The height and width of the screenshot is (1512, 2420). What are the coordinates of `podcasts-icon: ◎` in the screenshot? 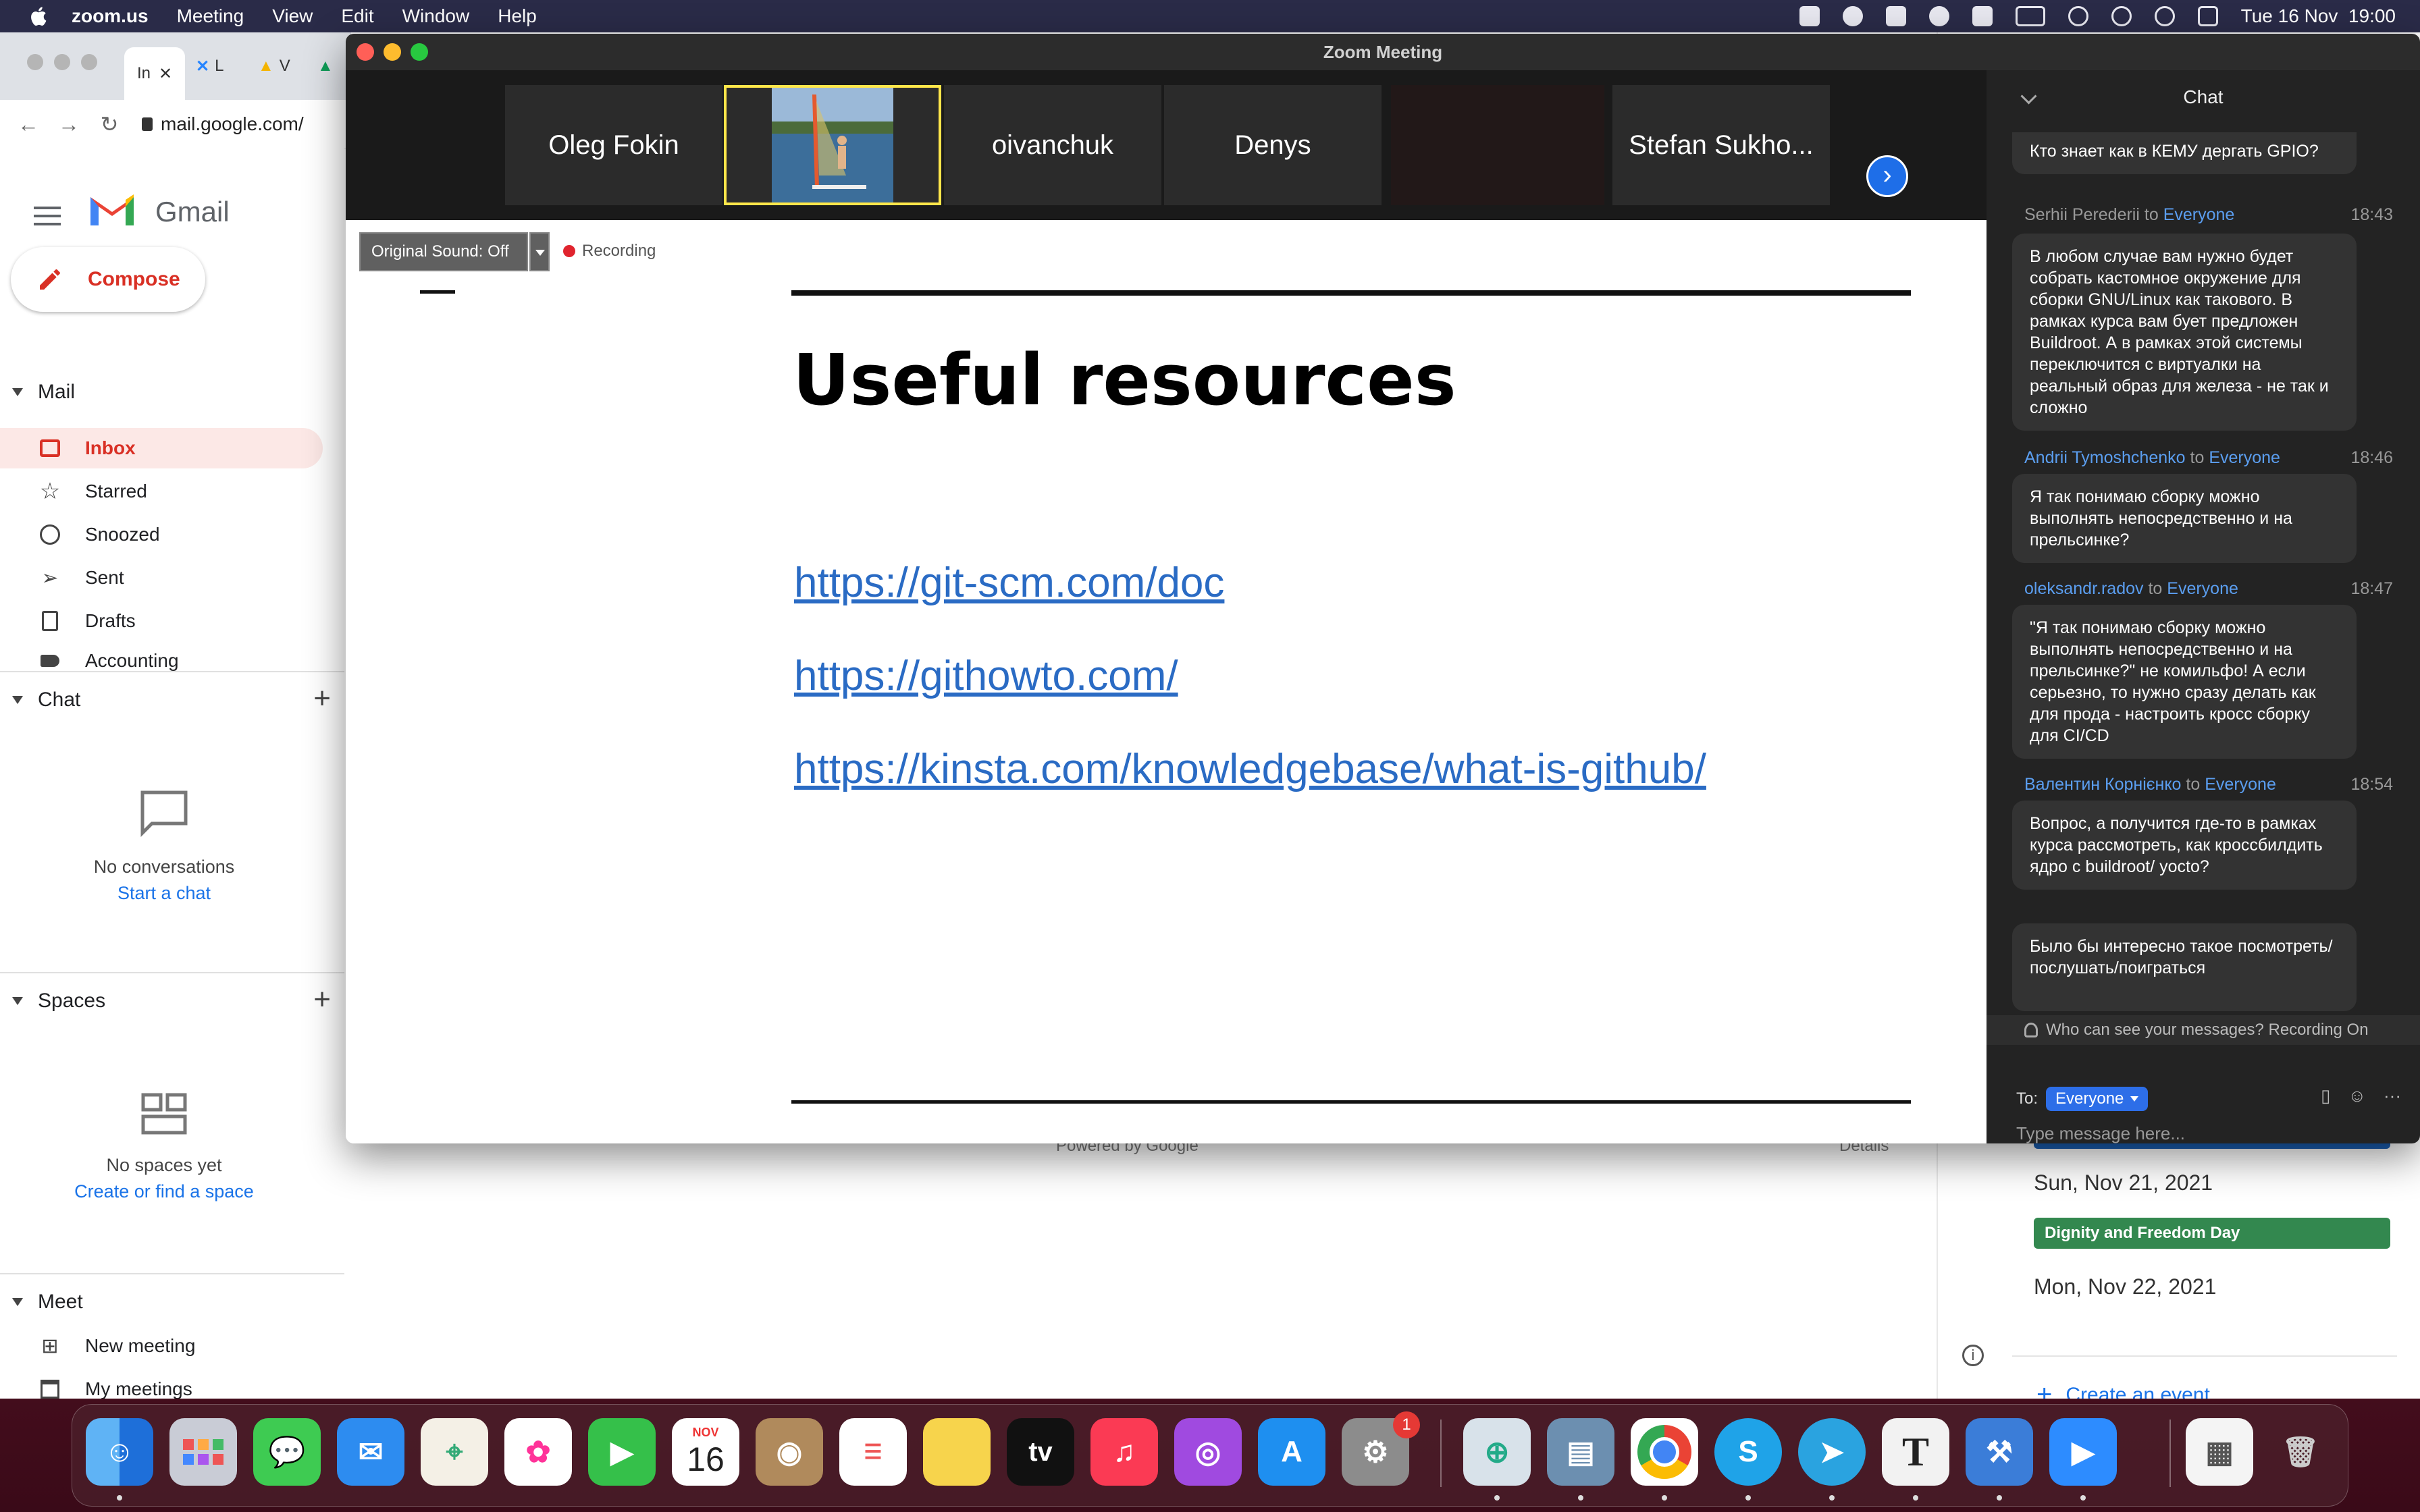 It's located at (1208, 1452).